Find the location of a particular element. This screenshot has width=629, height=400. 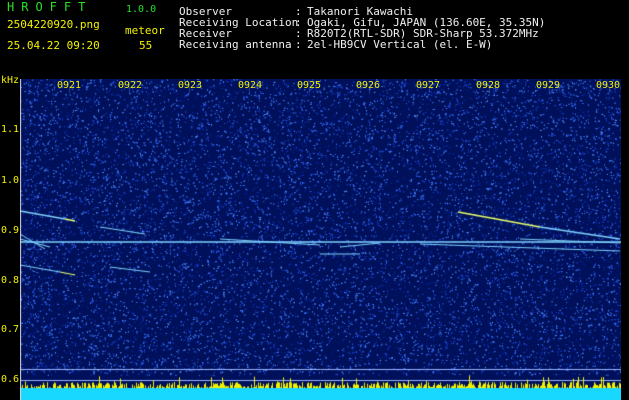

x-tick-label: 0923 is located at coordinates (190, 85).